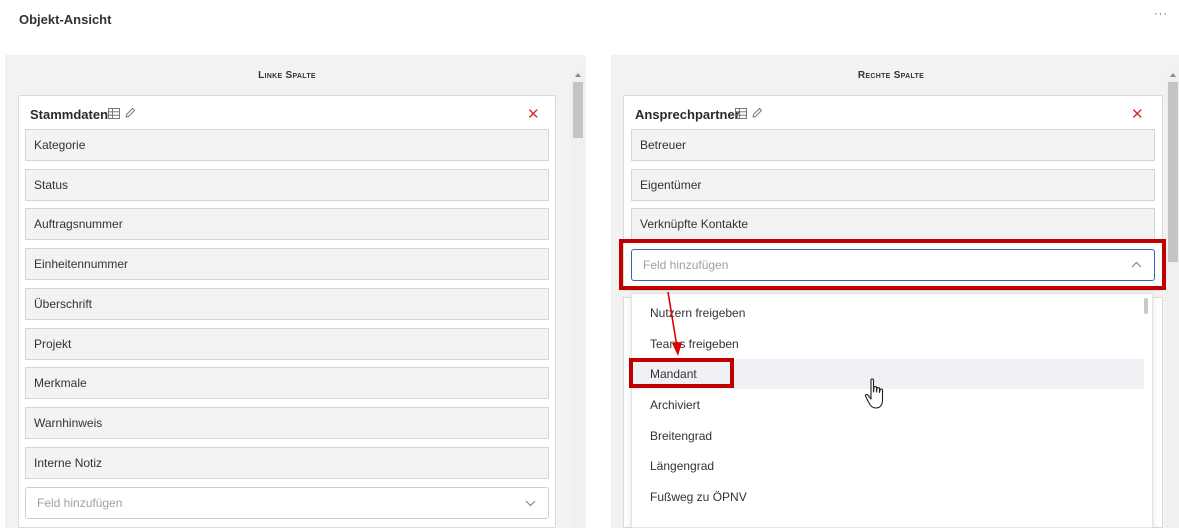 This screenshot has width=1179, height=528. Describe the element at coordinates (69, 114) in the screenshot. I see `card-title: Stammdaten` at that location.